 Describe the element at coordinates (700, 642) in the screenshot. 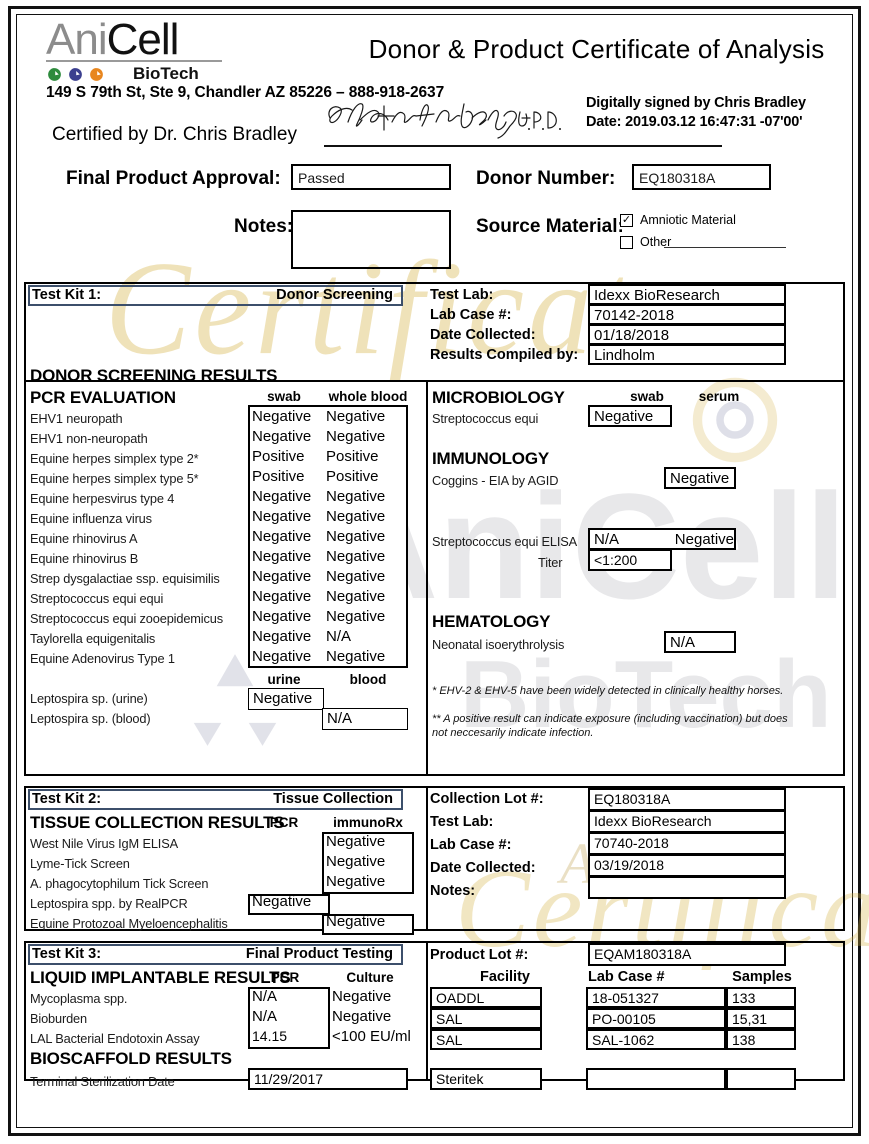

I see `neonatal-iso-field: N/A` at that location.